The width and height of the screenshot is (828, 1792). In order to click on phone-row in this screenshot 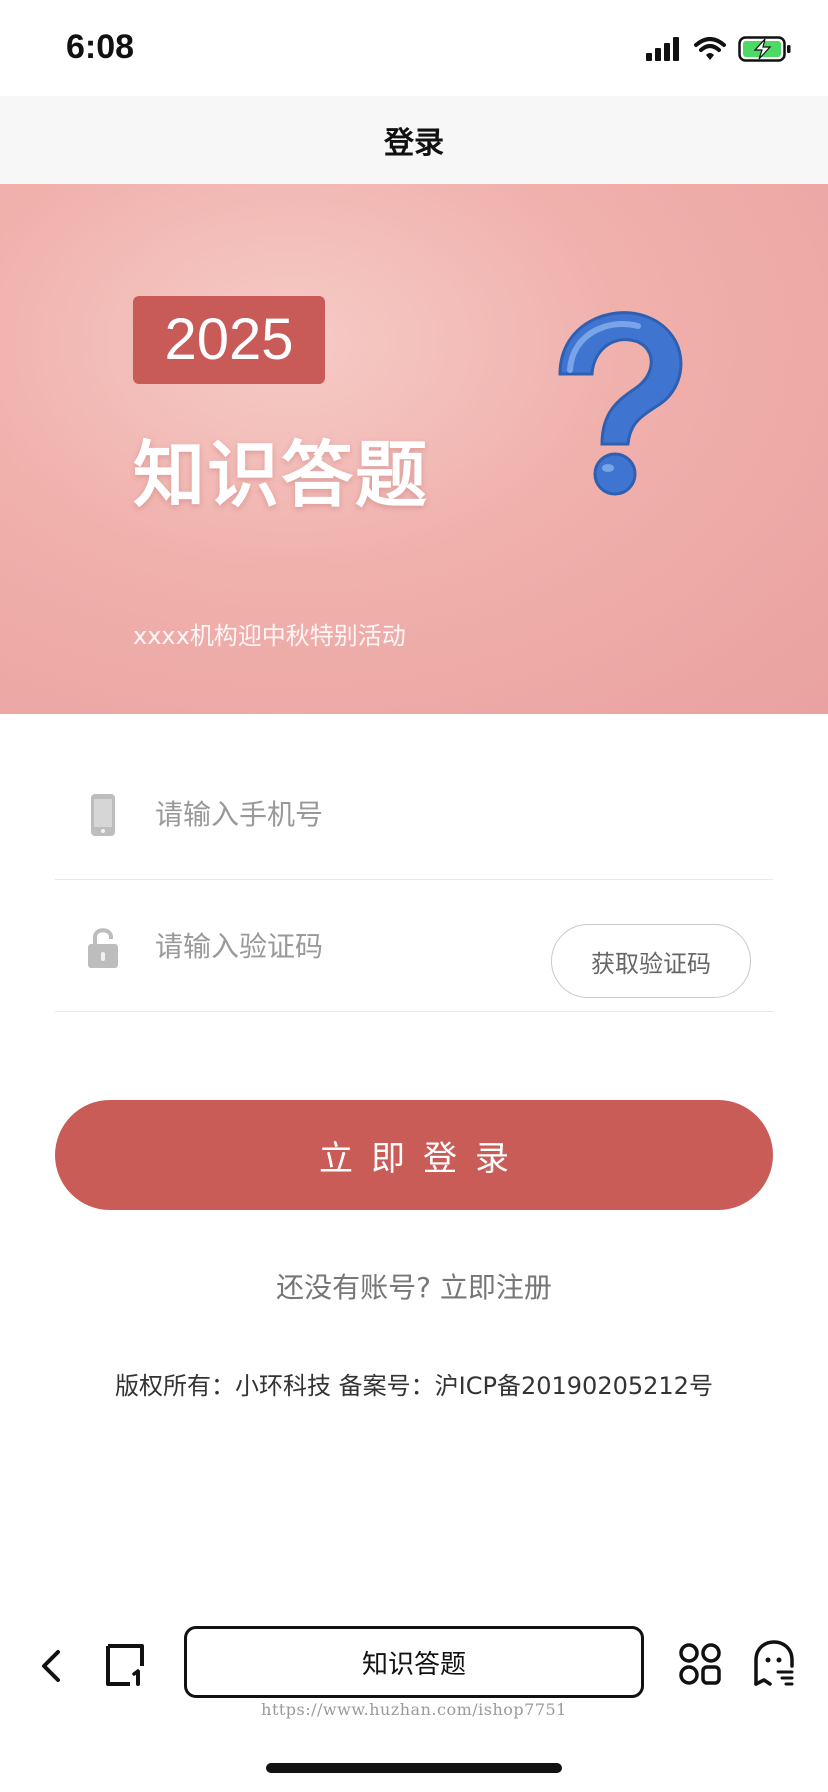, I will do `click(414, 814)`.